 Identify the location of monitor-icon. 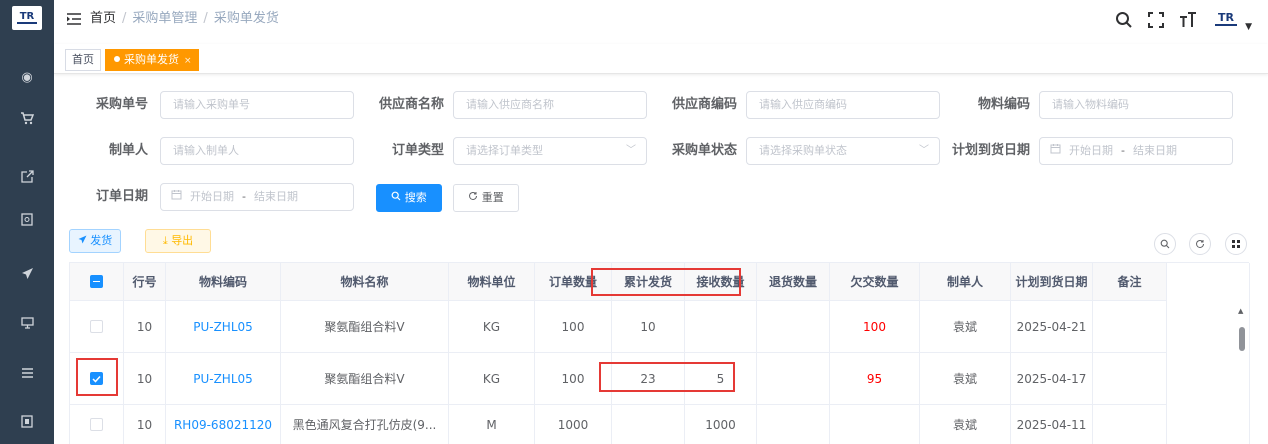
(27, 323).